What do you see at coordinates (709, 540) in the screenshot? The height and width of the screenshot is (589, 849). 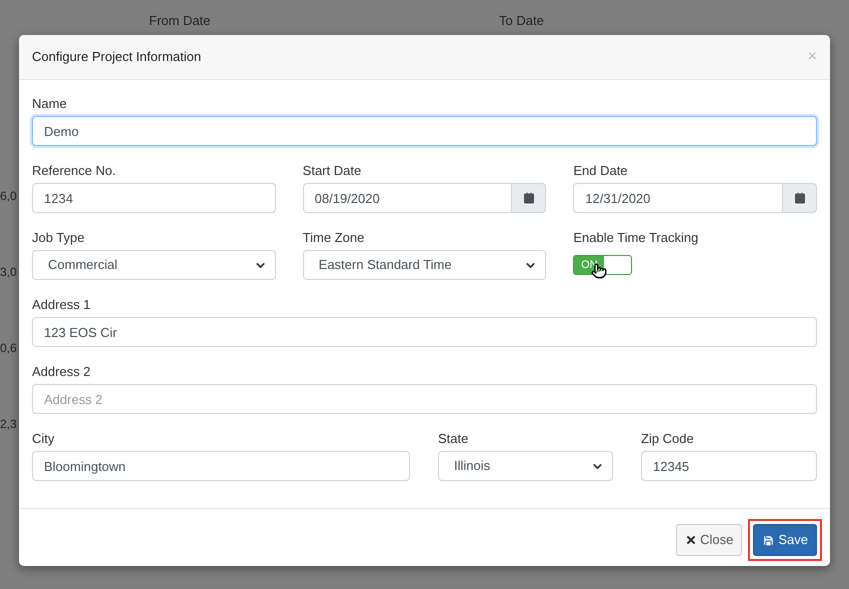 I see `close-dialog-button: Close` at bounding box center [709, 540].